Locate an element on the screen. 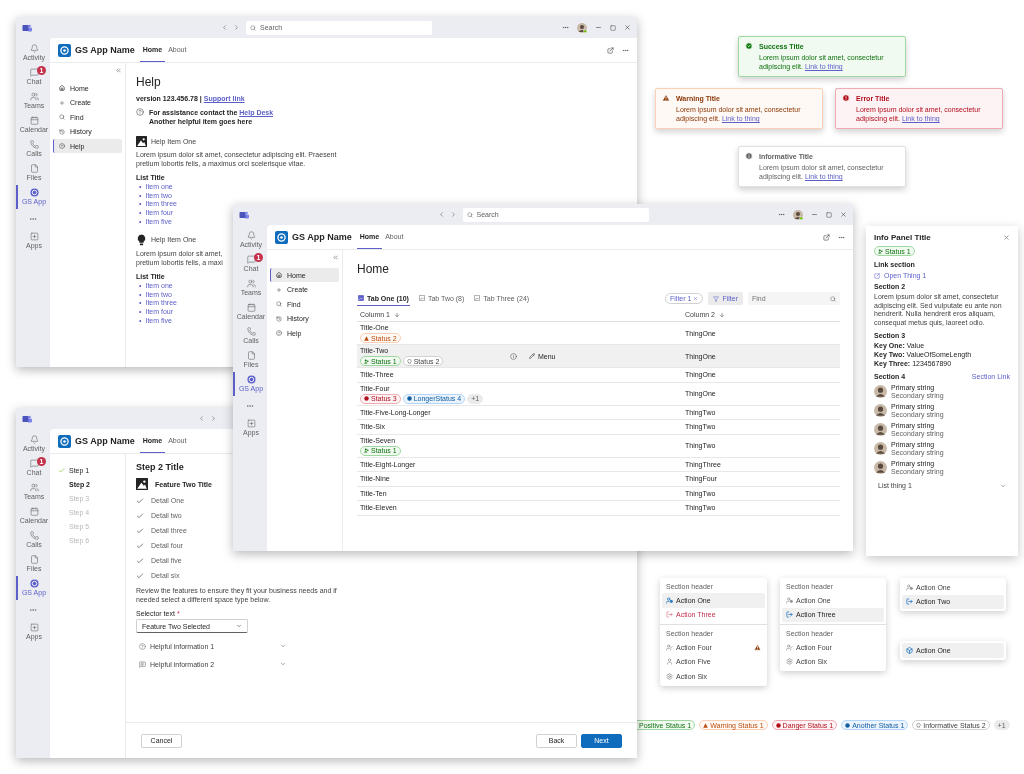 The height and width of the screenshot is (774, 1024). user-check-icon is located at coordinates (669, 647).